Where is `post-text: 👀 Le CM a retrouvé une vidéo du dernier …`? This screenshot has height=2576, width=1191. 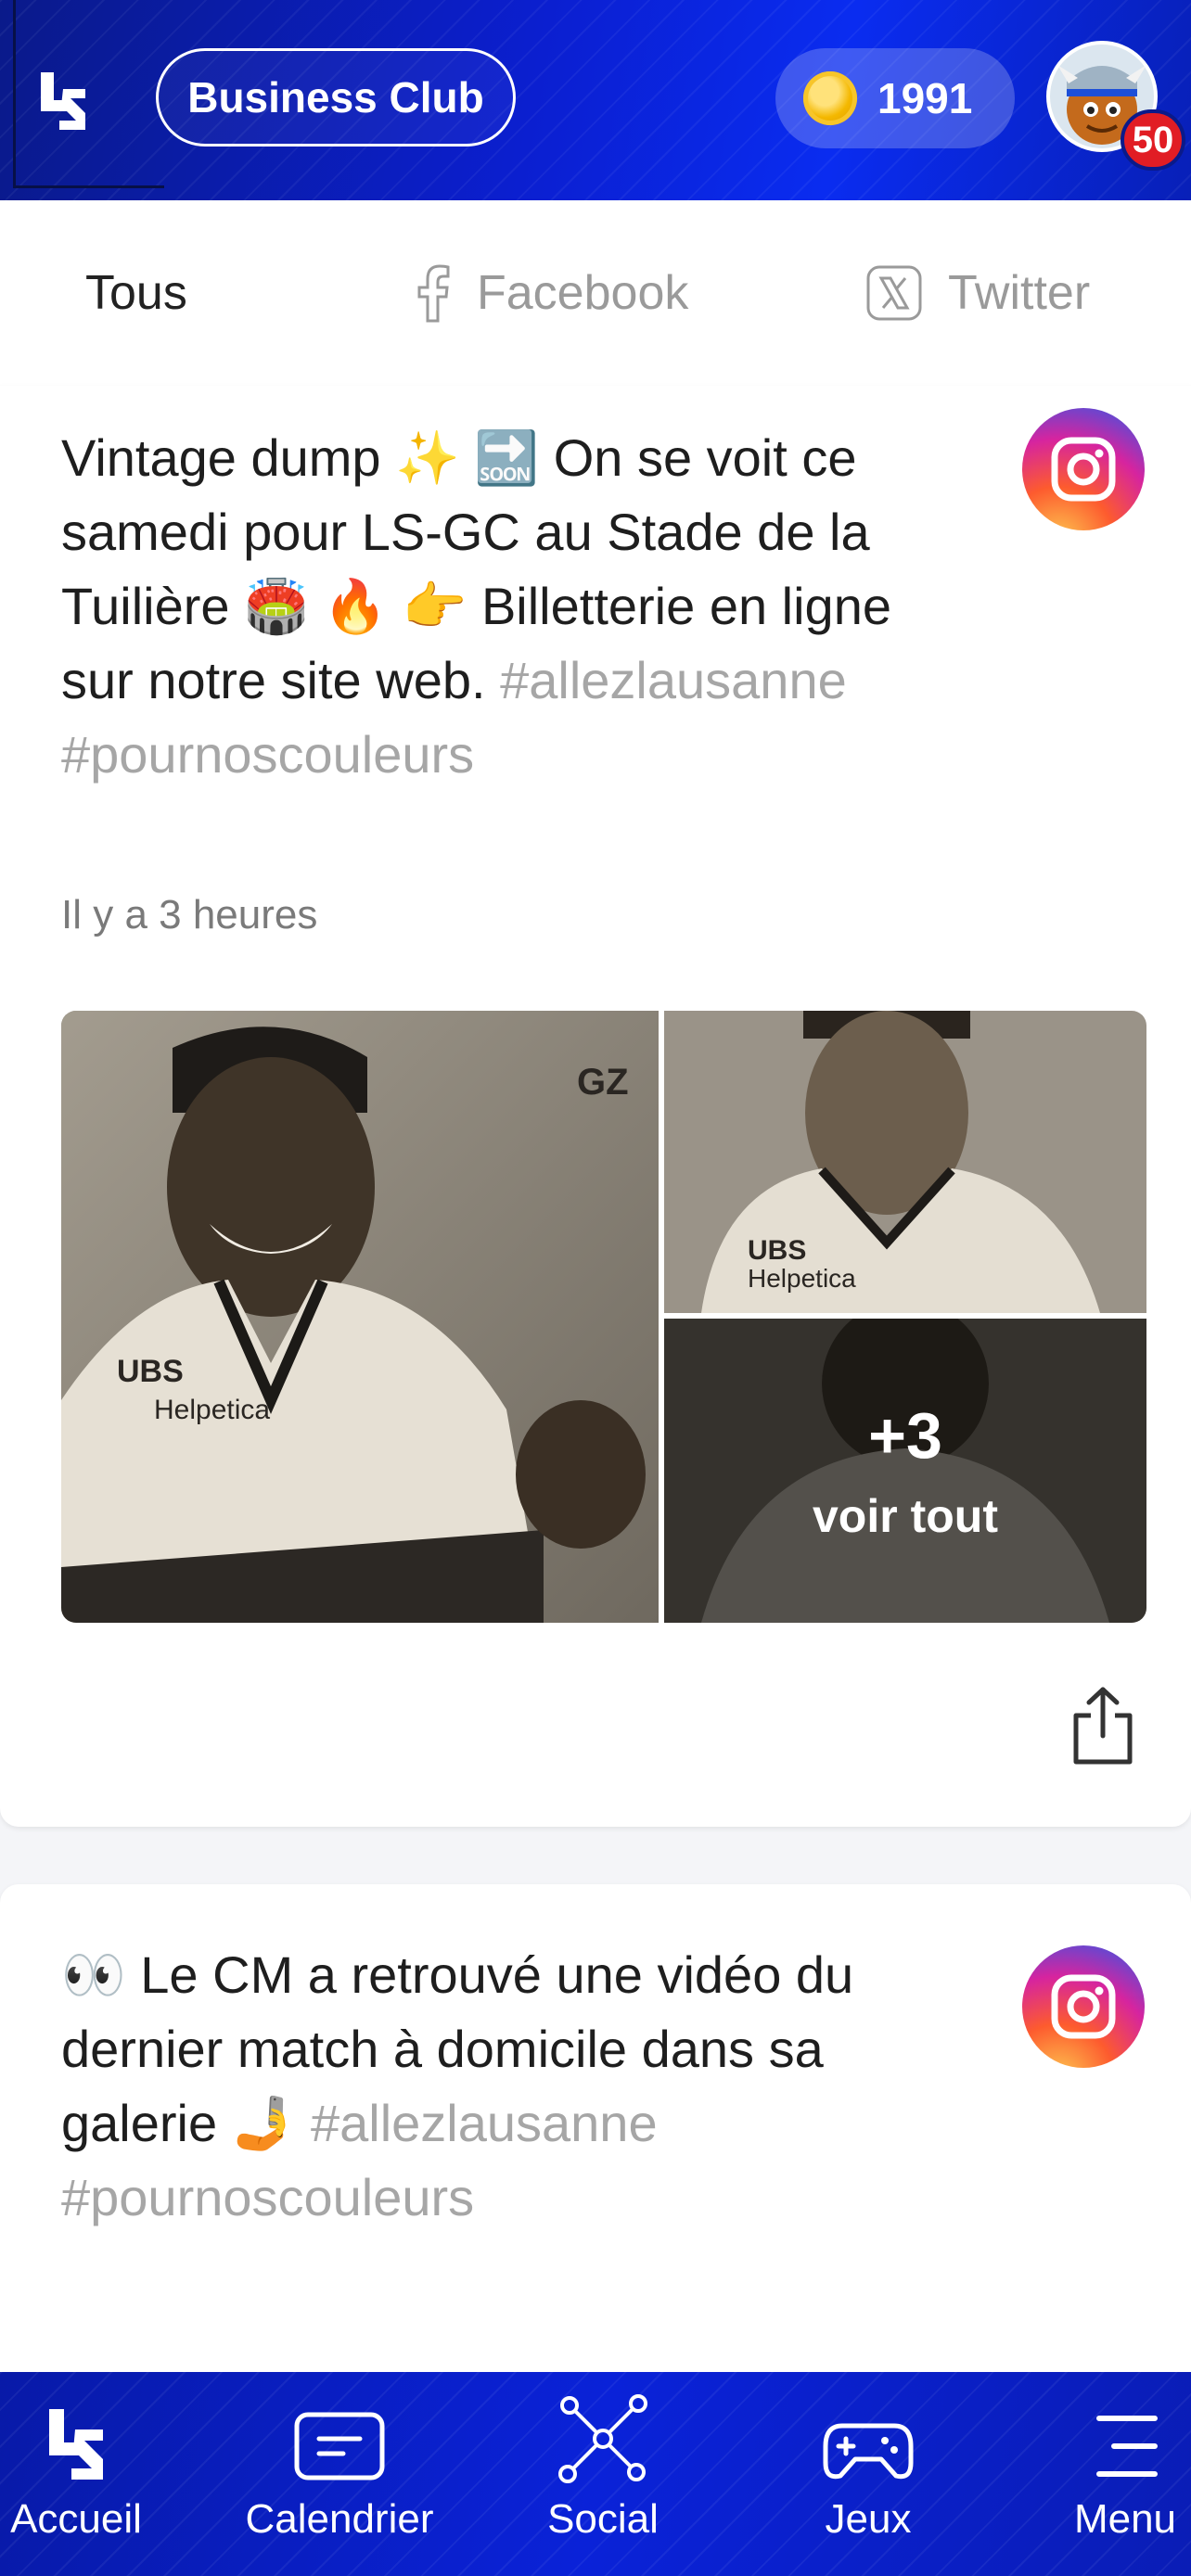 post-text: 👀 Le CM a retrouvé une vidéo du dernier … is located at coordinates (497, 2086).